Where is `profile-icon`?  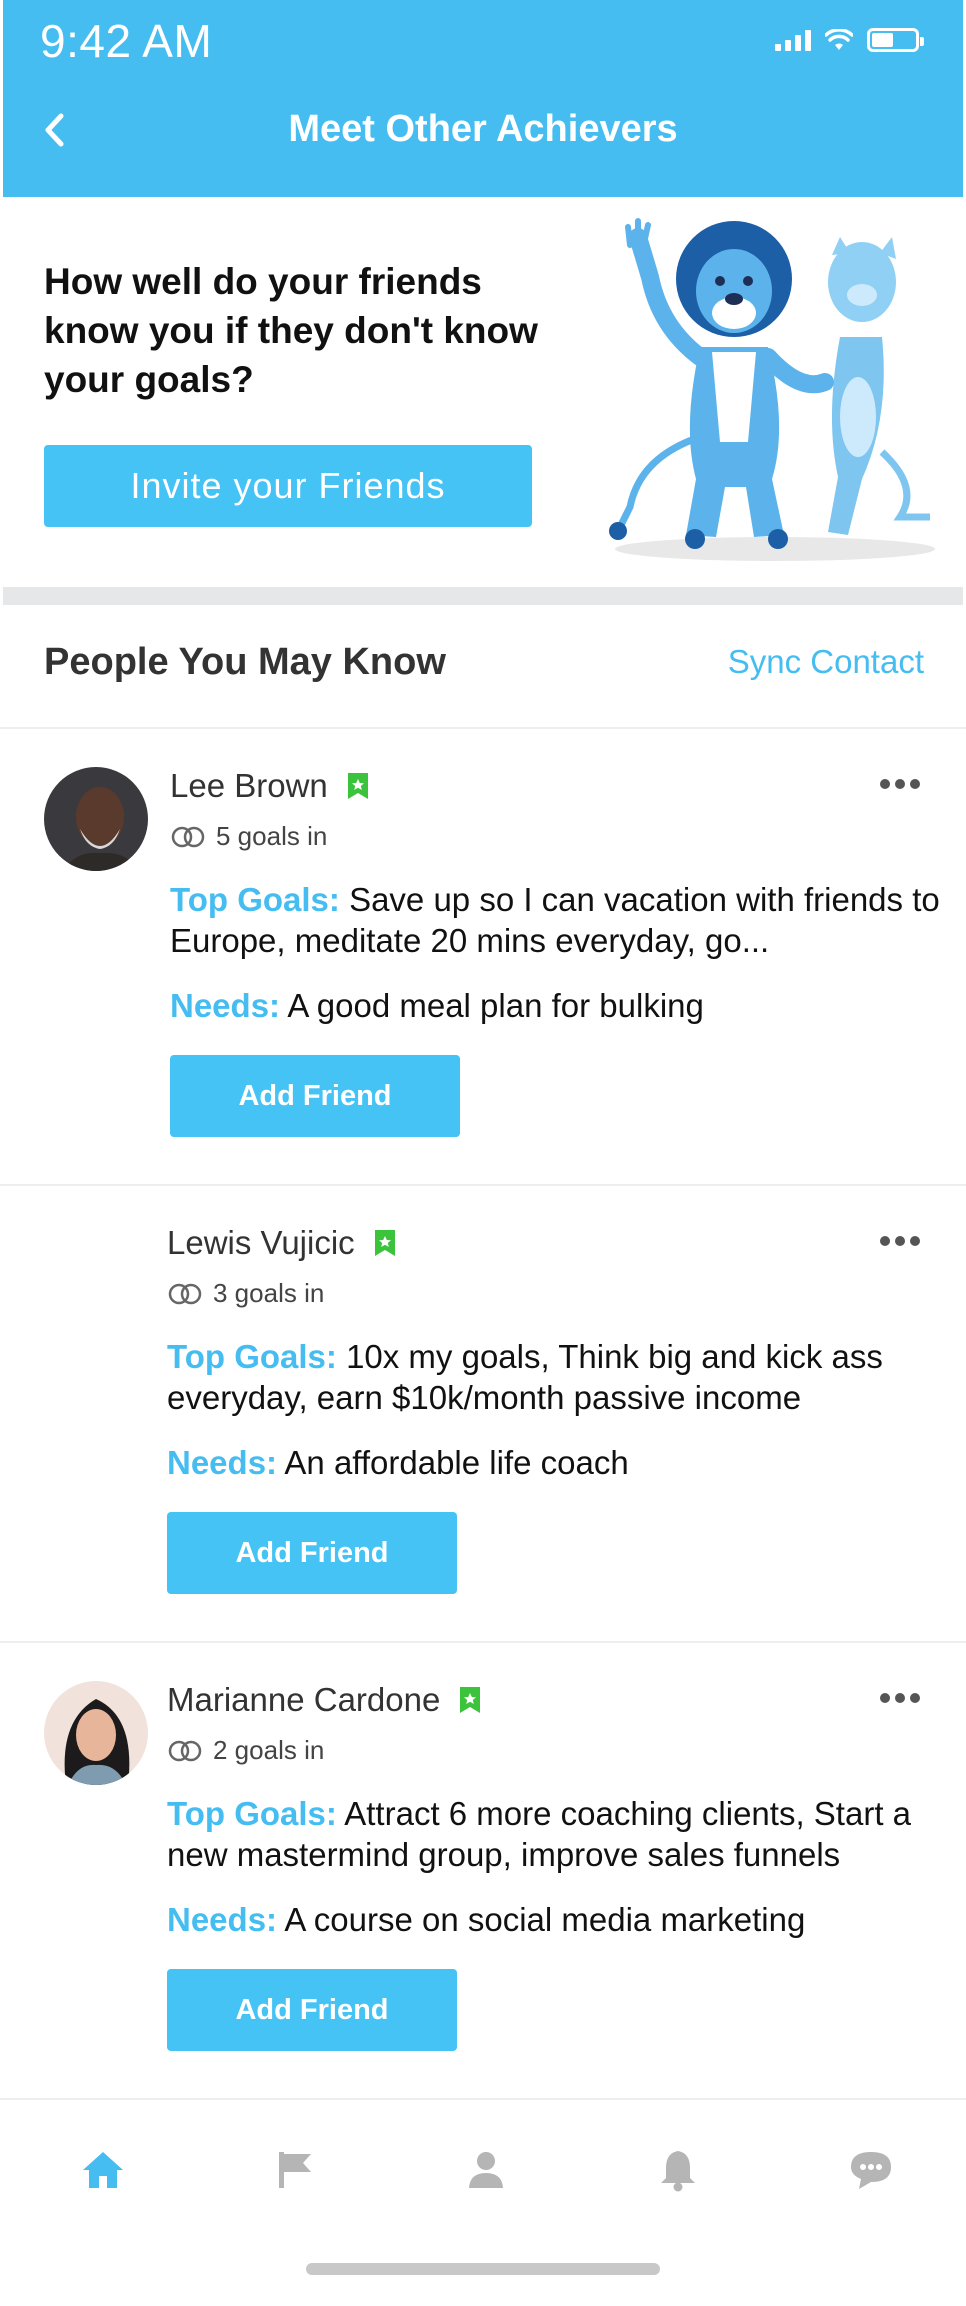
profile-icon is located at coordinates (486, 2170).